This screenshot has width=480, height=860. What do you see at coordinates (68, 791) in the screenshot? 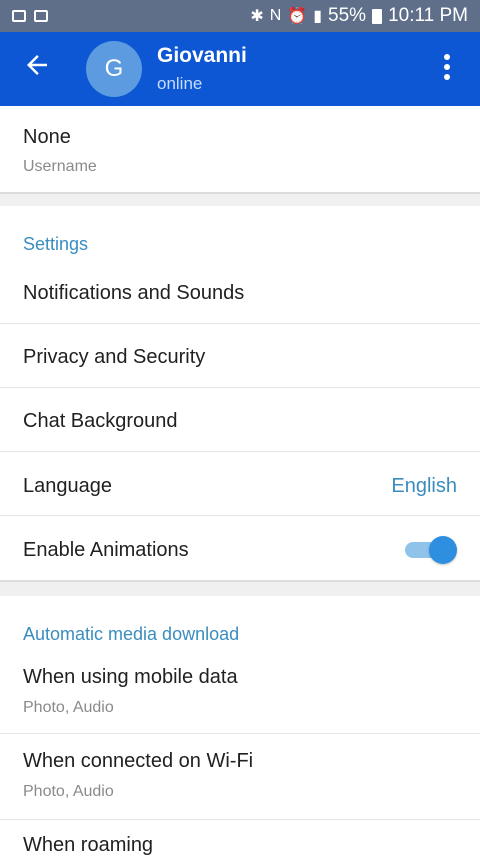
I see `wifi-sub: Photo, Audio` at bounding box center [68, 791].